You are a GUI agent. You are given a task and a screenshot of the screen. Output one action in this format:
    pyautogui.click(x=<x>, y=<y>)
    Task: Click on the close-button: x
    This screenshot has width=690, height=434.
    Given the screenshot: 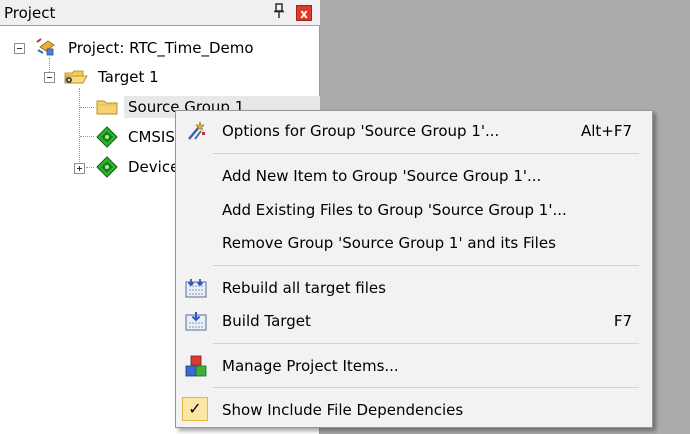 What is the action you would take?
    pyautogui.click(x=304, y=13)
    